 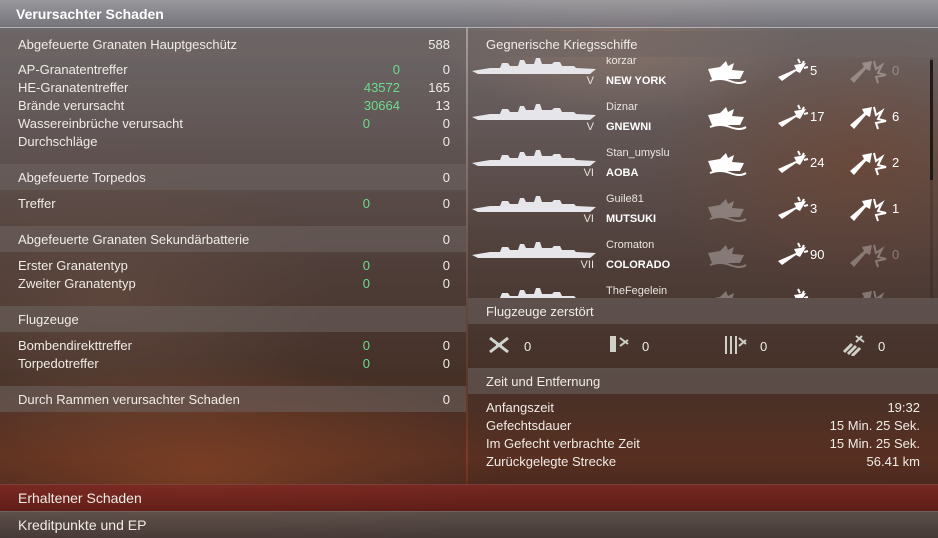 I want to click on row-label: Anfangszeit, so click(x=520, y=407).